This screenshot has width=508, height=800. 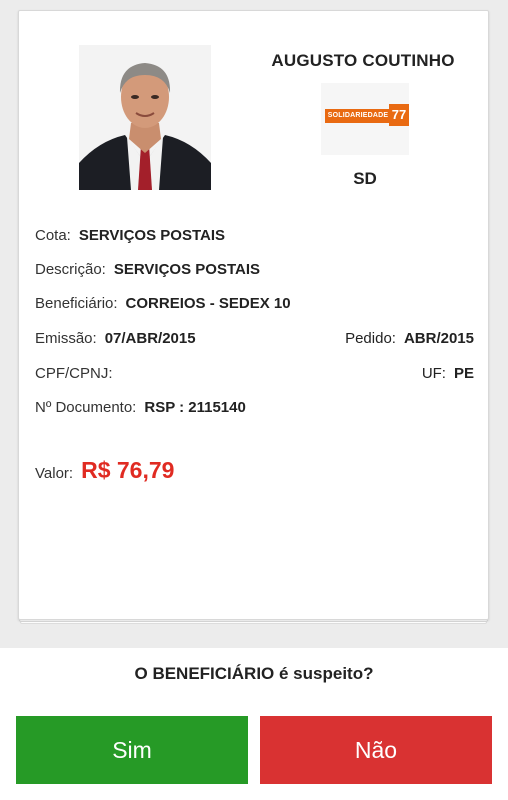 What do you see at coordinates (70, 269) in the screenshot?
I see `descricao-label: Descrição:` at bounding box center [70, 269].